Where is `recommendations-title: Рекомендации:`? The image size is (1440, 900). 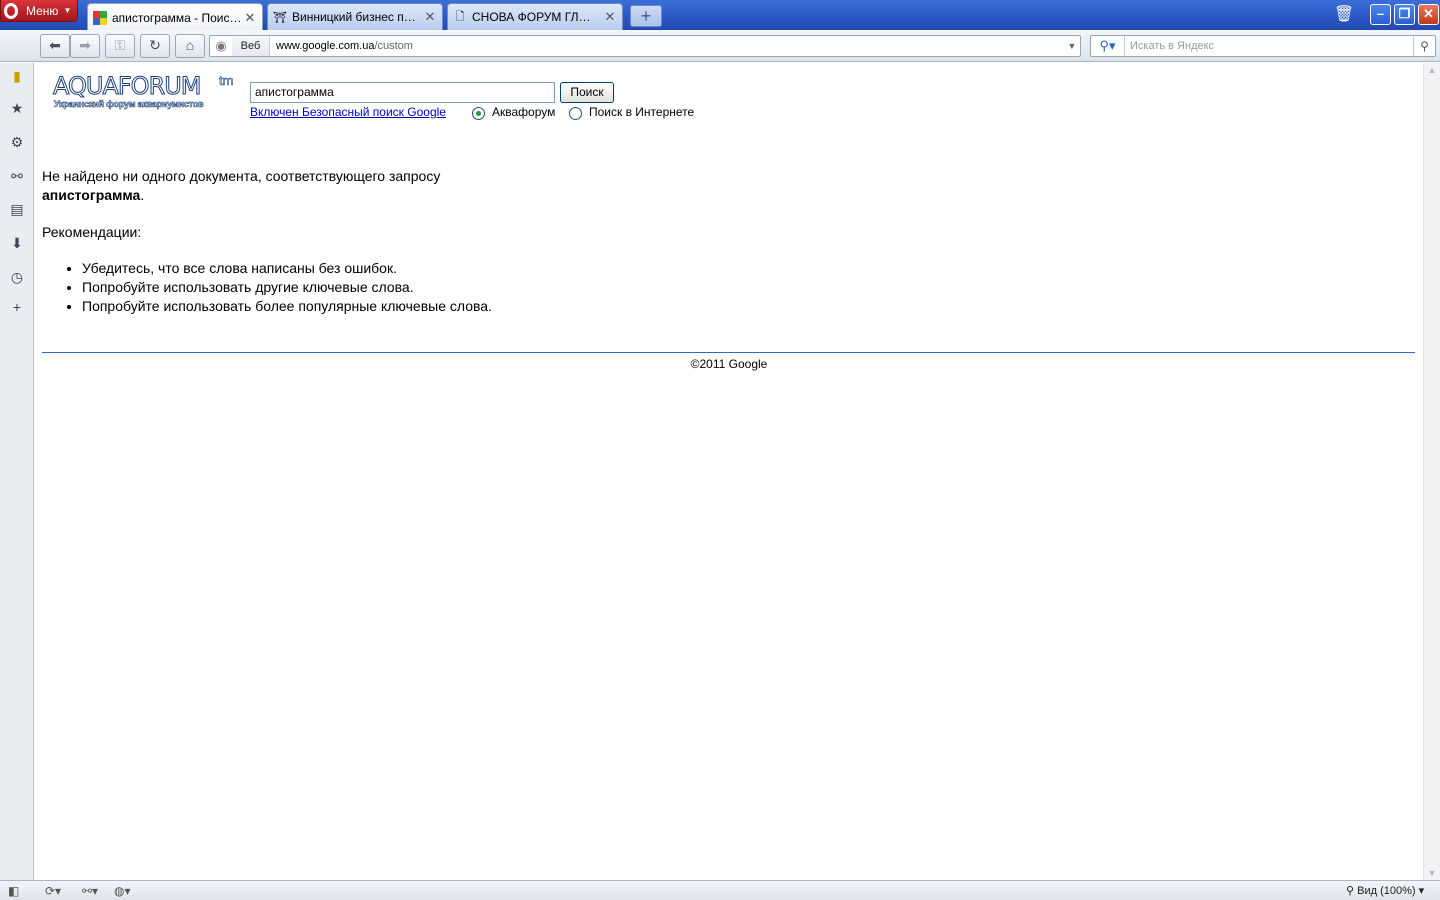 recommendations-title: Рекомендации: is located at coordinates (92, 232).